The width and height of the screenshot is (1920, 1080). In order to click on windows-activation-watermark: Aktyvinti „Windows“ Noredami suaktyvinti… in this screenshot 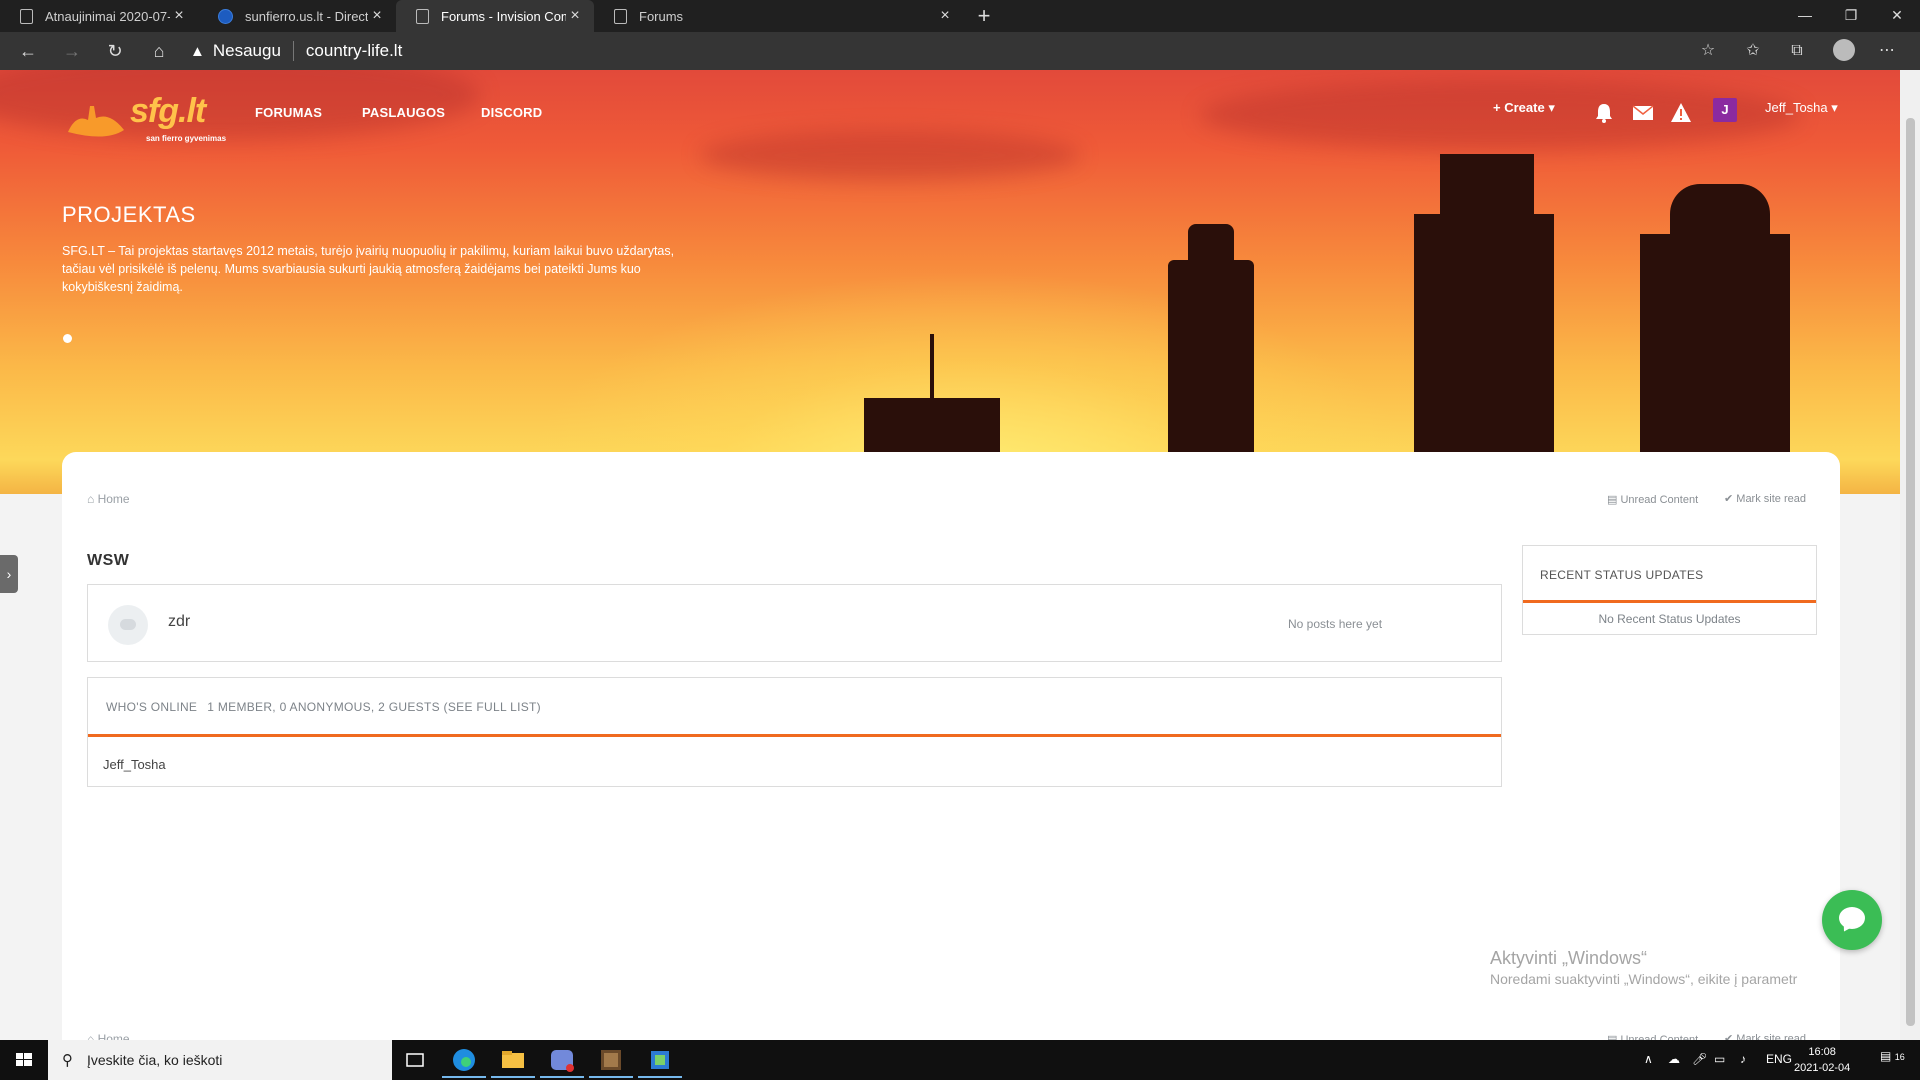, I will do `click(1643, 967)`.